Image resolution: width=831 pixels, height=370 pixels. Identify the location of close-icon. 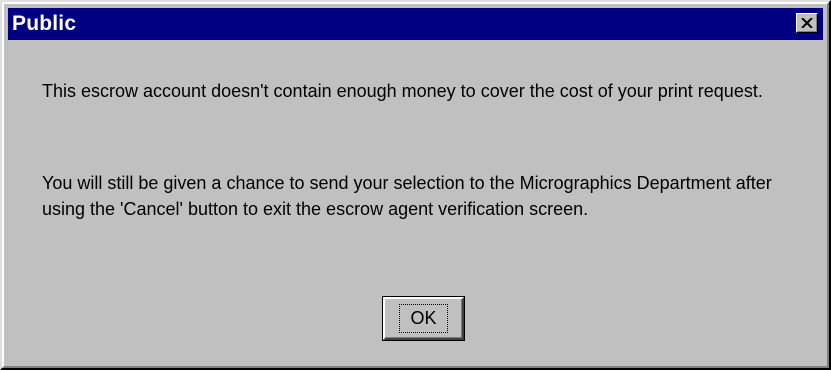
(807, 23).